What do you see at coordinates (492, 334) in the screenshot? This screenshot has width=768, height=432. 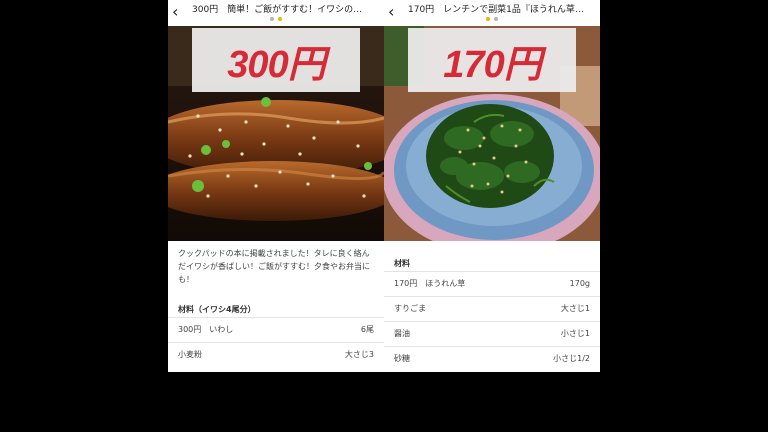 I see `ingredient-row: 醤油 小さじ1` at bounding box center [492, 334].